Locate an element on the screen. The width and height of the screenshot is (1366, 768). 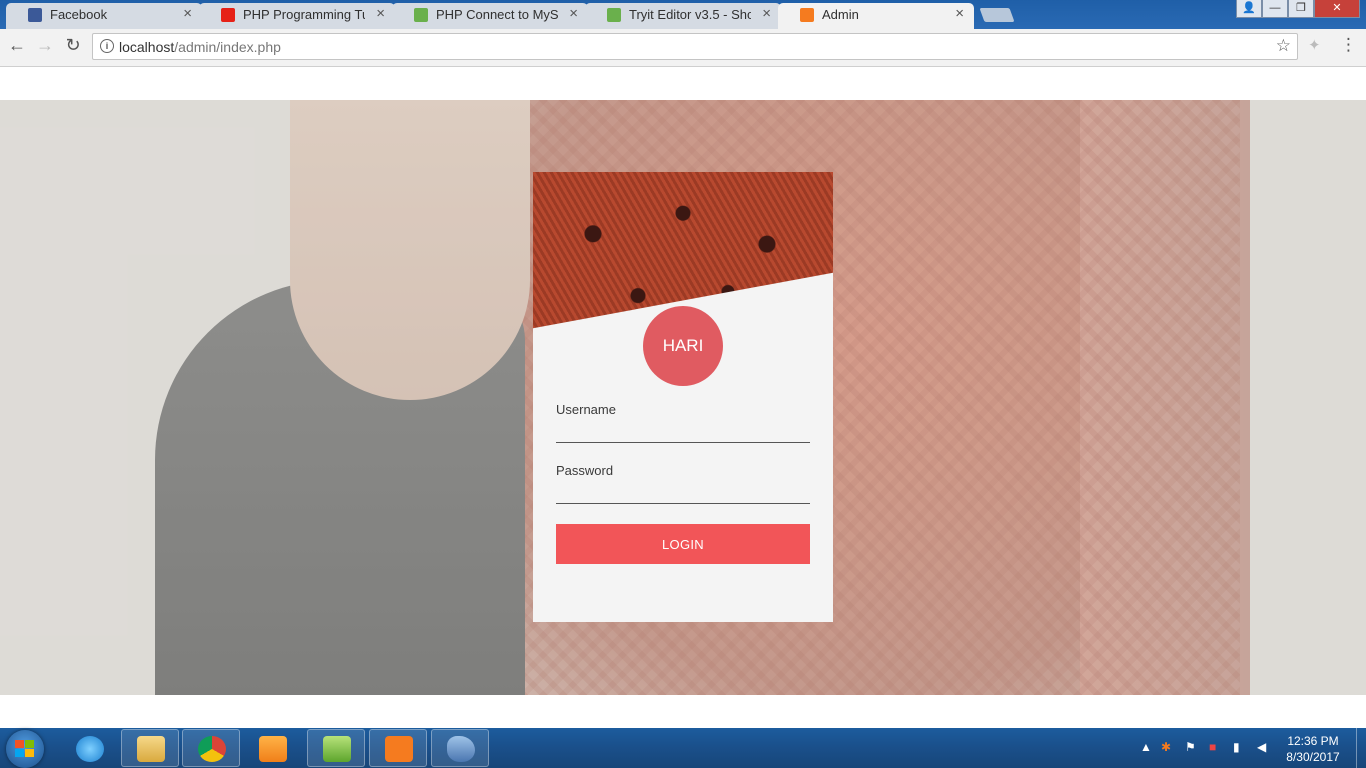
show-hidden-icons: ▲ is located at coordinates (1146, 747).